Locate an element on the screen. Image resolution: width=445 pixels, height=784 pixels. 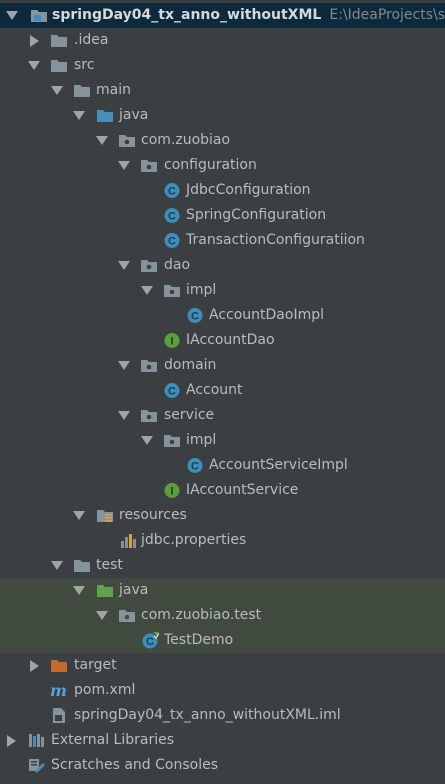
module-folder-icon is located at coordinates (39, 15).